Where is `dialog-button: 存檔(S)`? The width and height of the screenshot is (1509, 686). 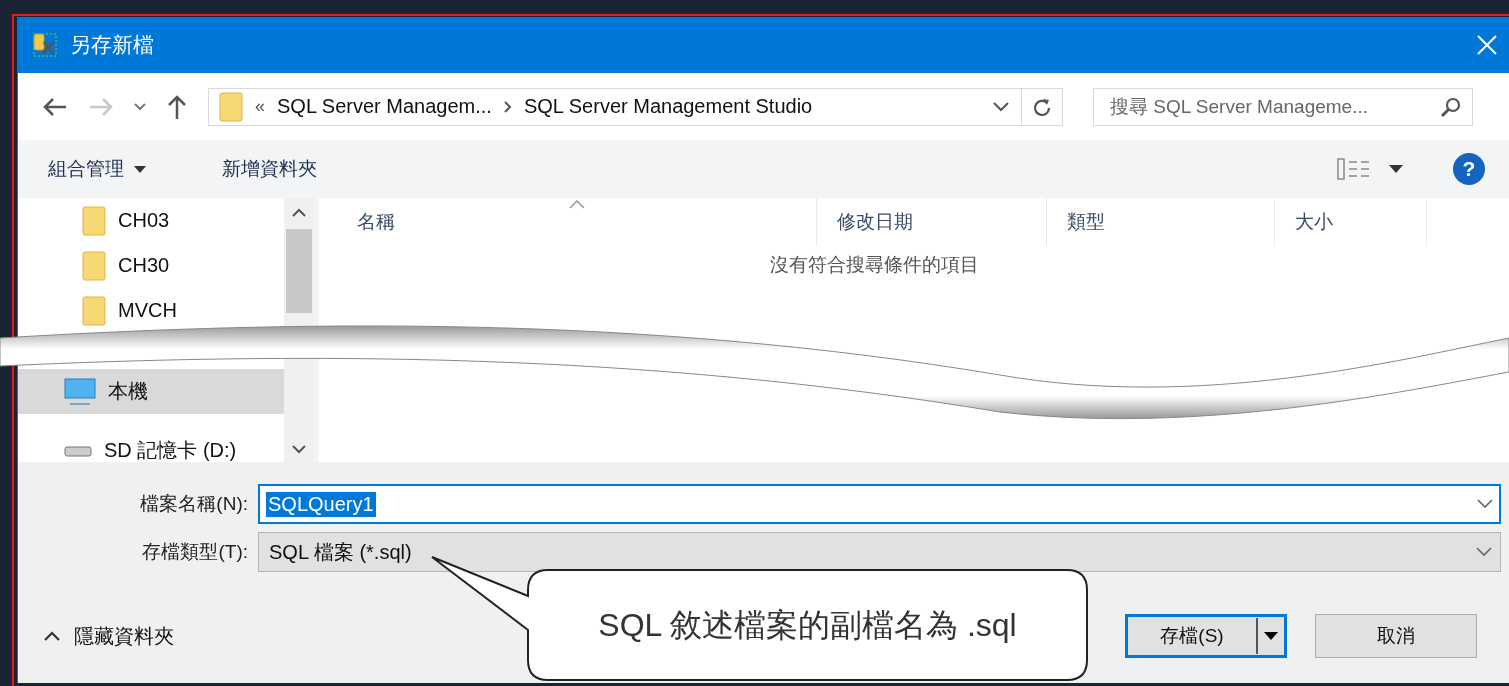 dialog-button: 存檔(S) is located at coordinates (1206, 636).